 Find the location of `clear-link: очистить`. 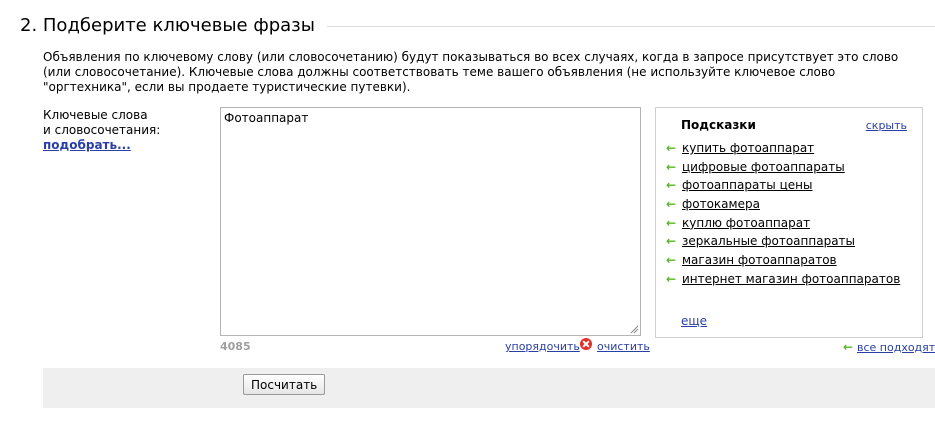

clear-link: очистить is located at coordinates (623, 346).